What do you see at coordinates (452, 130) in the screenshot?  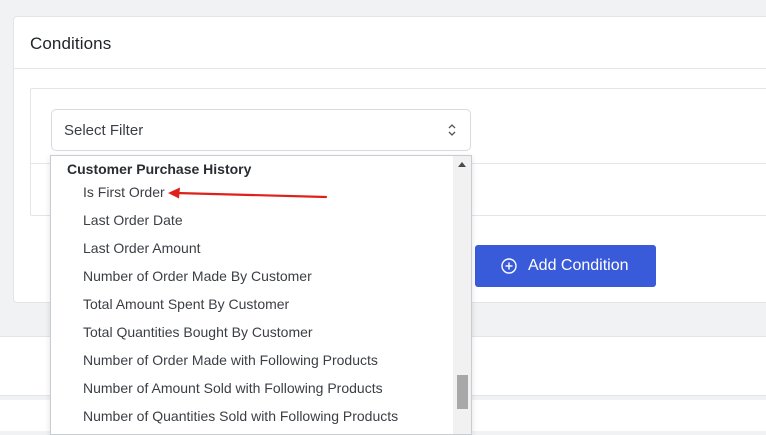 I see `chevron-up-down-icon` at bounding box center [452, 130].